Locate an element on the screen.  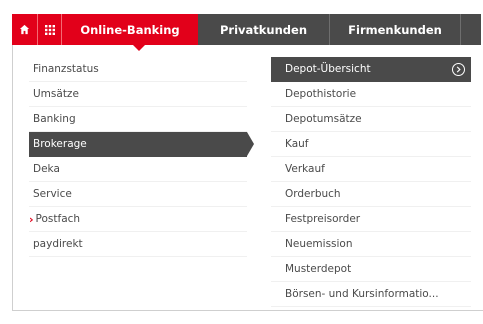
submenu-item-label: Musterdepot is located at coordinates (318, 269).